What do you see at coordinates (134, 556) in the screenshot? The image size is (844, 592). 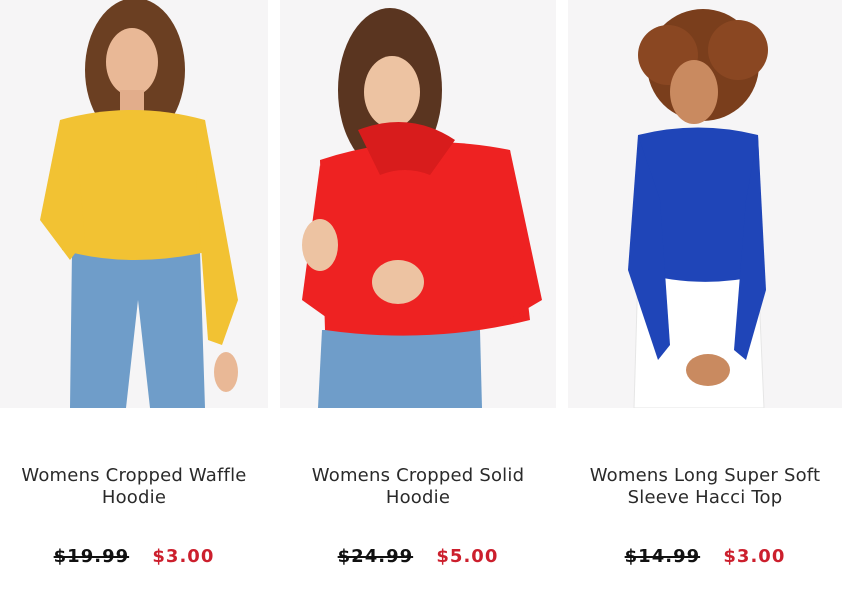 I see `product-price: $19.99 $3.00` at bounding box center [134, 556].